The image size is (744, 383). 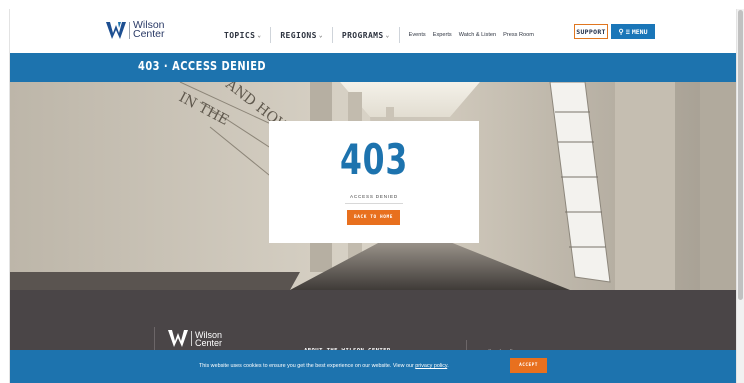 I want to click on nav-link-events: Events, so click(x=417, y=35).